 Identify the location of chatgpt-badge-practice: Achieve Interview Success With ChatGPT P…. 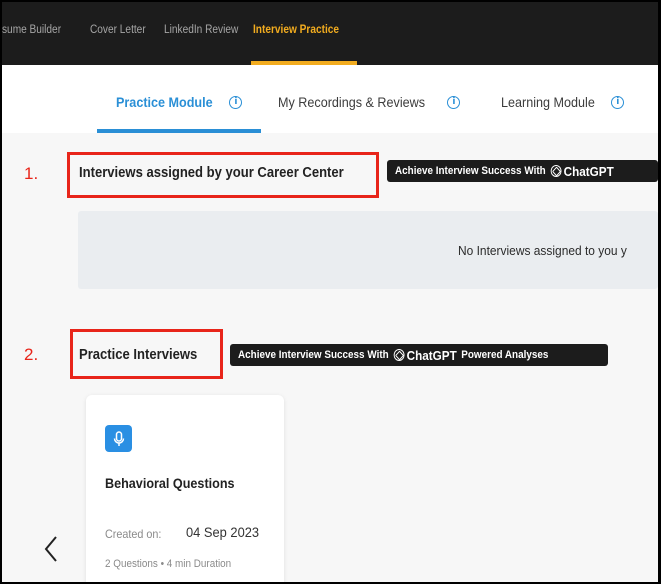
(419, 355).